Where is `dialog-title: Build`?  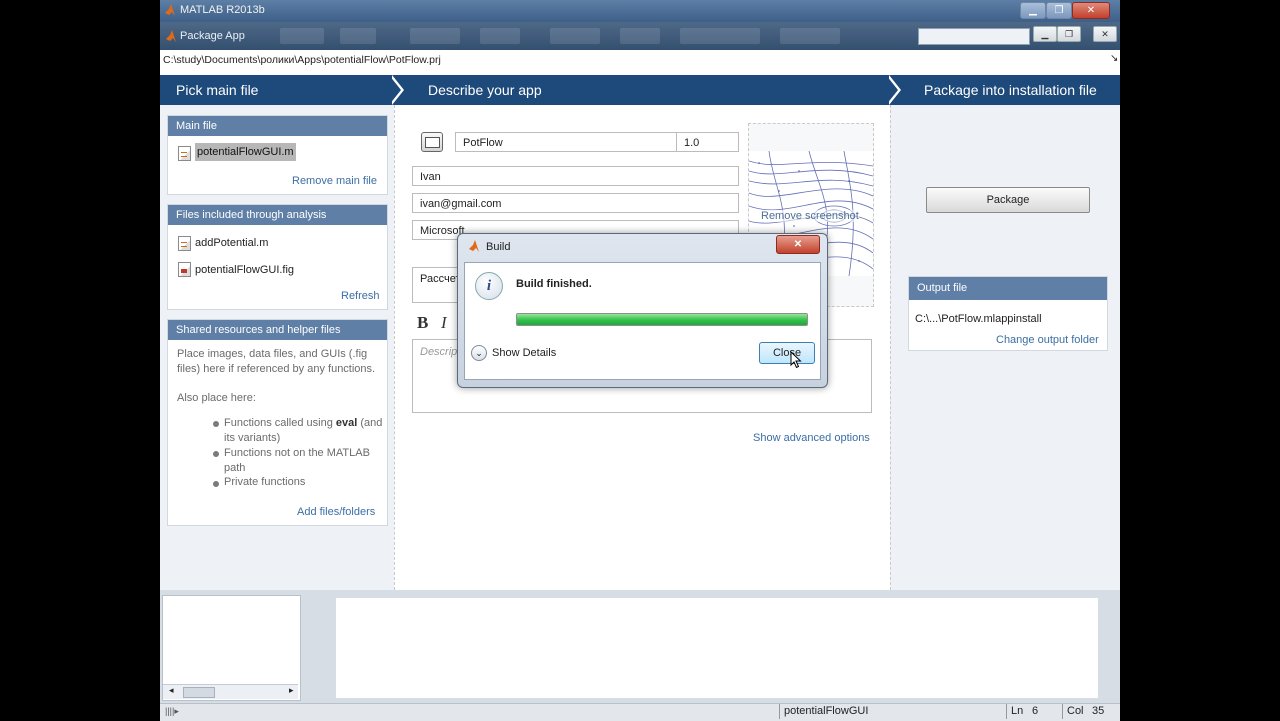 dialog-title: Build is located at coordinates (498, 247).